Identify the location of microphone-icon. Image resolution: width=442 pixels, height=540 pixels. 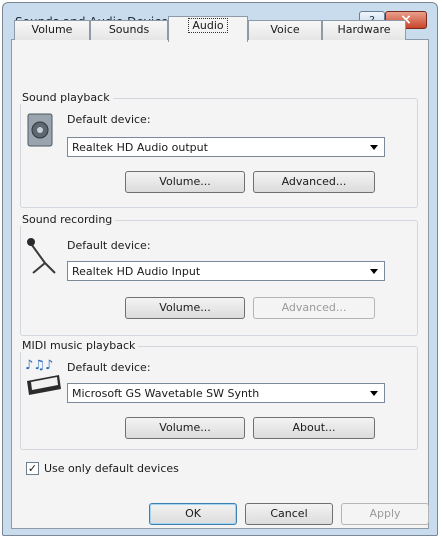
(41, 256).